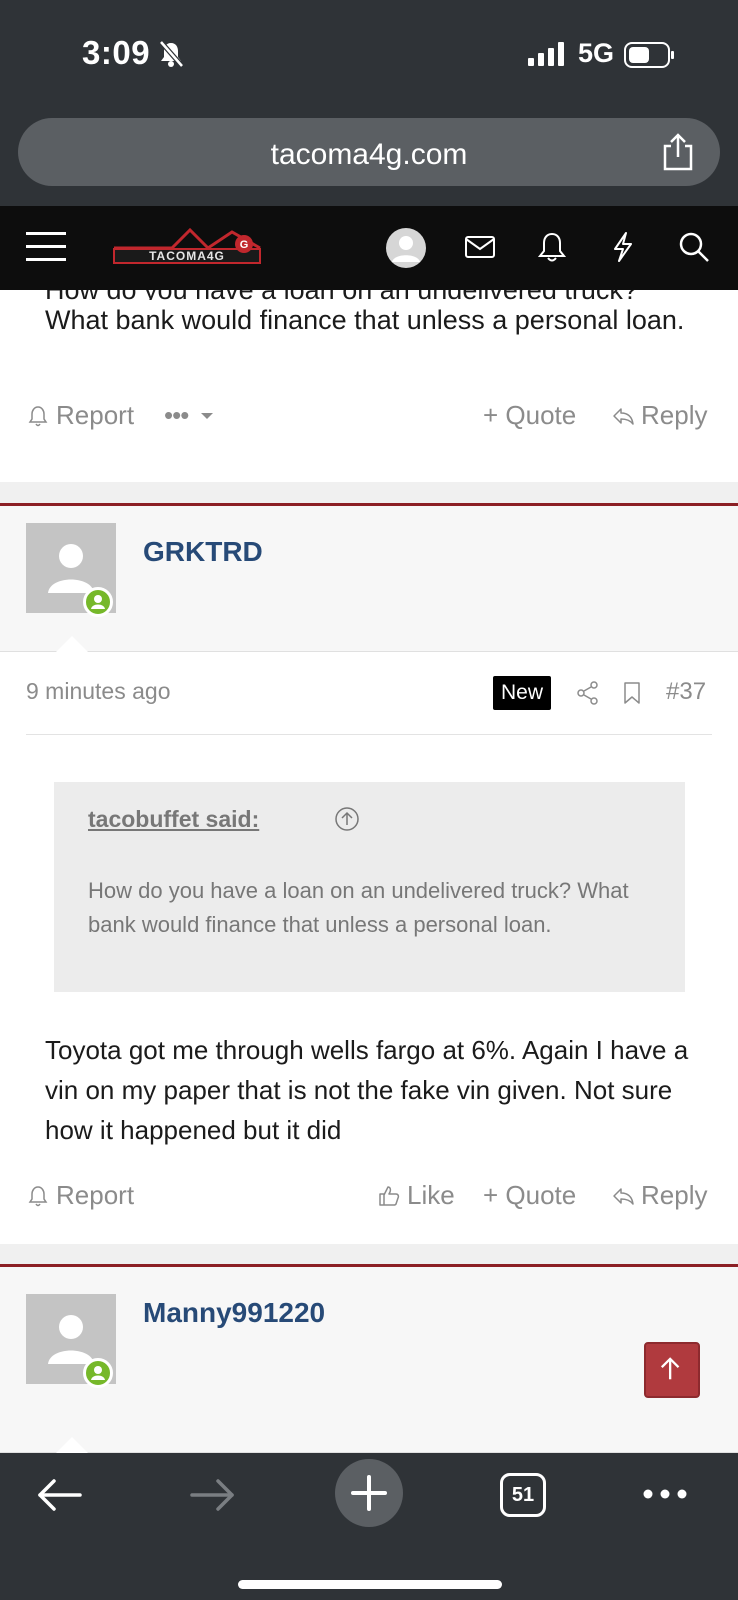  I want to click on site-header: TACOMA4G G, so click(369, 248).